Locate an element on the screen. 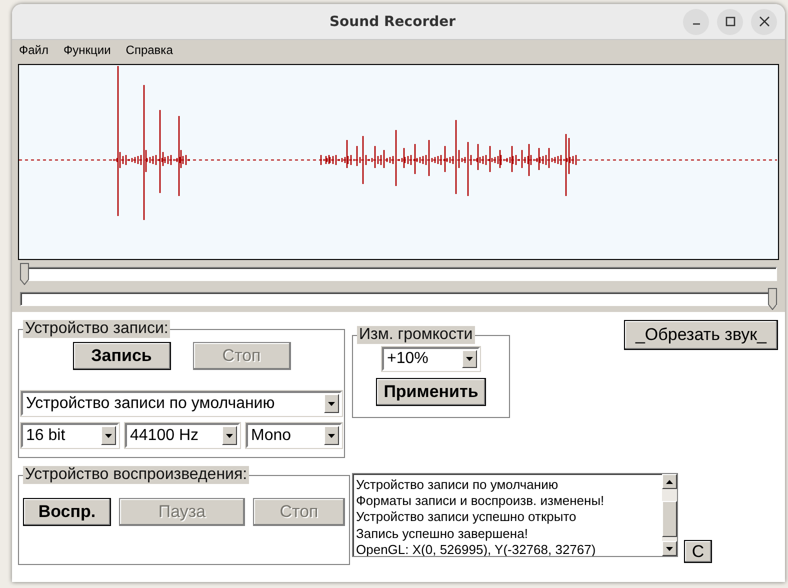 Image resolution: width=788 pixels, height=588 pixels. window-title: Sound Recorder is located at coordinates (392, 22).